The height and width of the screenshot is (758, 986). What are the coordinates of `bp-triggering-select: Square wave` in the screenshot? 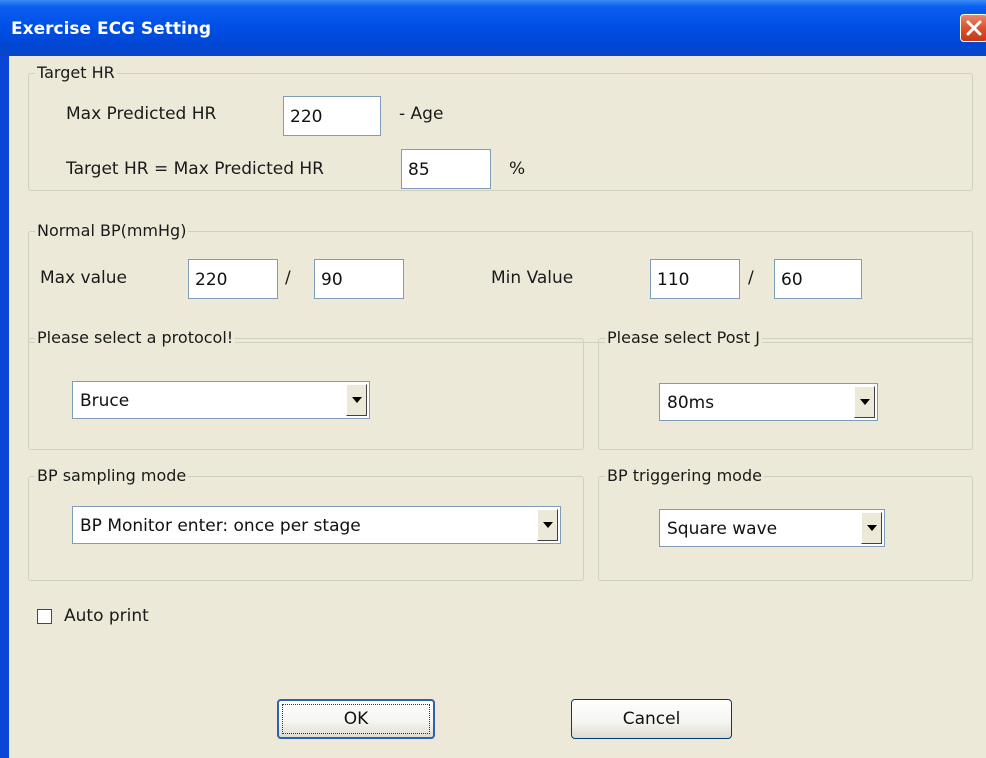 It's located at (772, 528).